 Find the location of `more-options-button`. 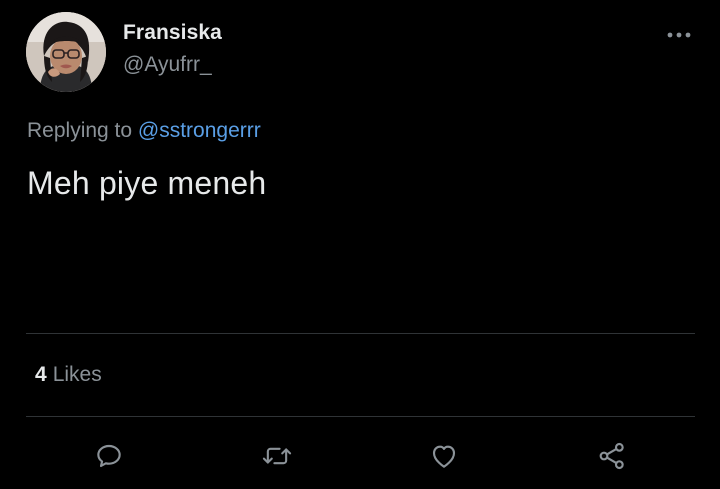

more-options-button is located at coordinates (679, 35).